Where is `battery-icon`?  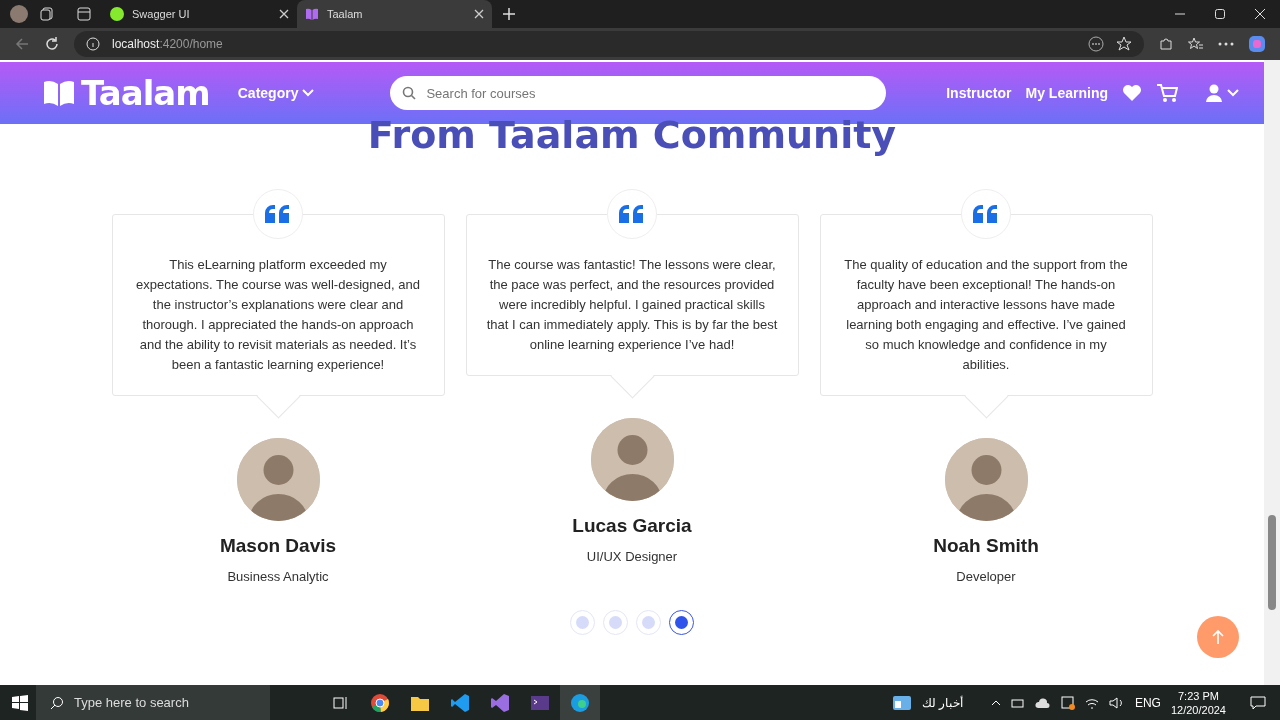
battery-icon is located at coordinates (1017, 702).